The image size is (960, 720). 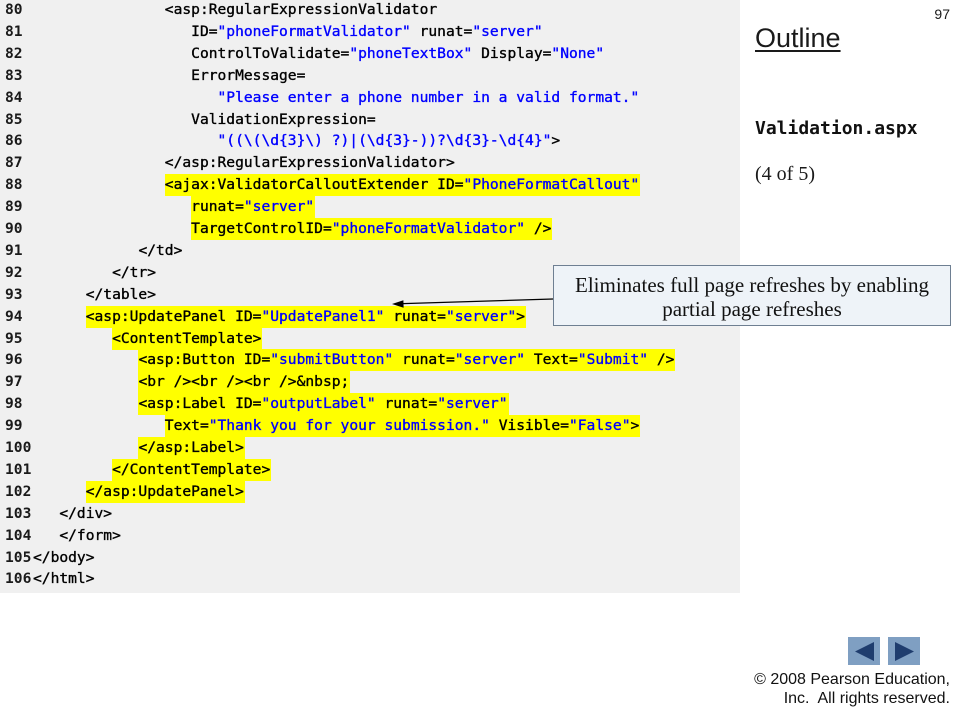 I want to click on code-text: </html>, so click(x=64, y=579).